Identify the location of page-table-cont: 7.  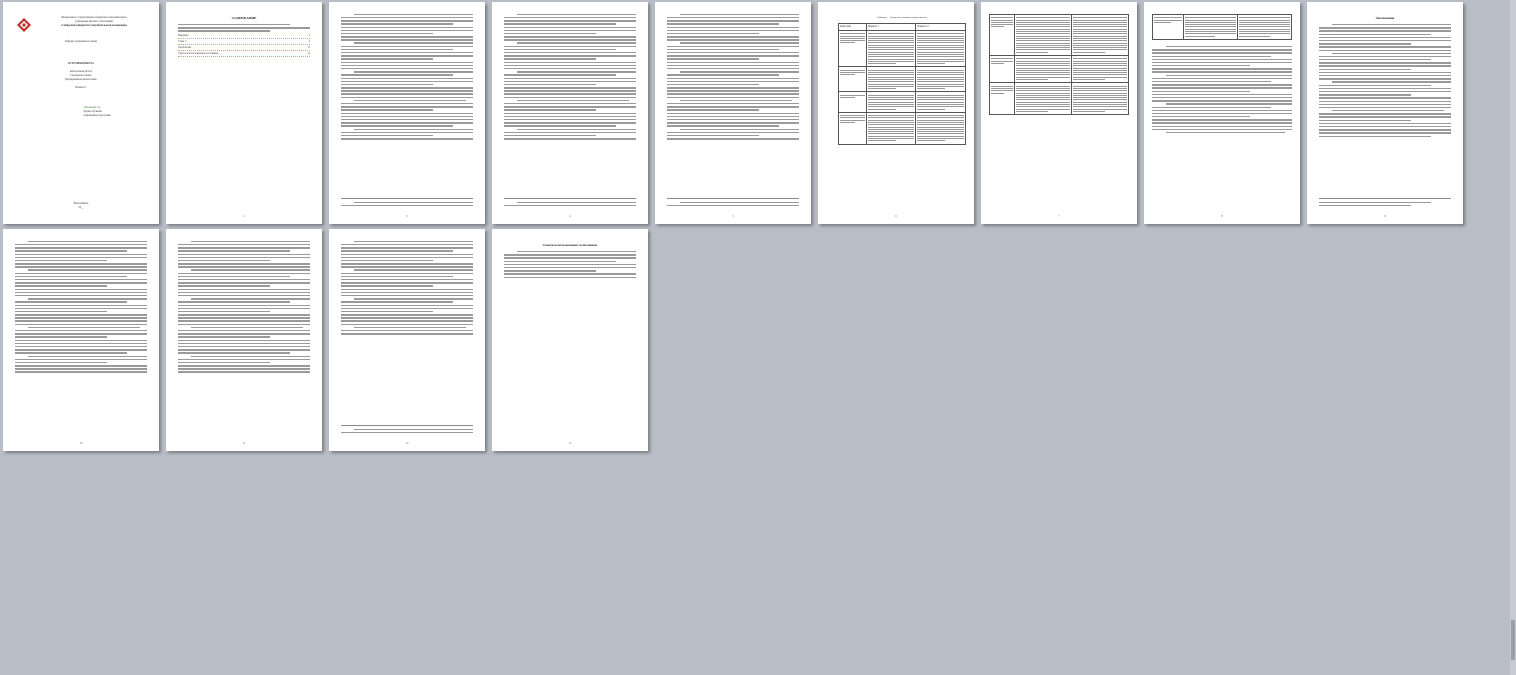
(1059, 113).